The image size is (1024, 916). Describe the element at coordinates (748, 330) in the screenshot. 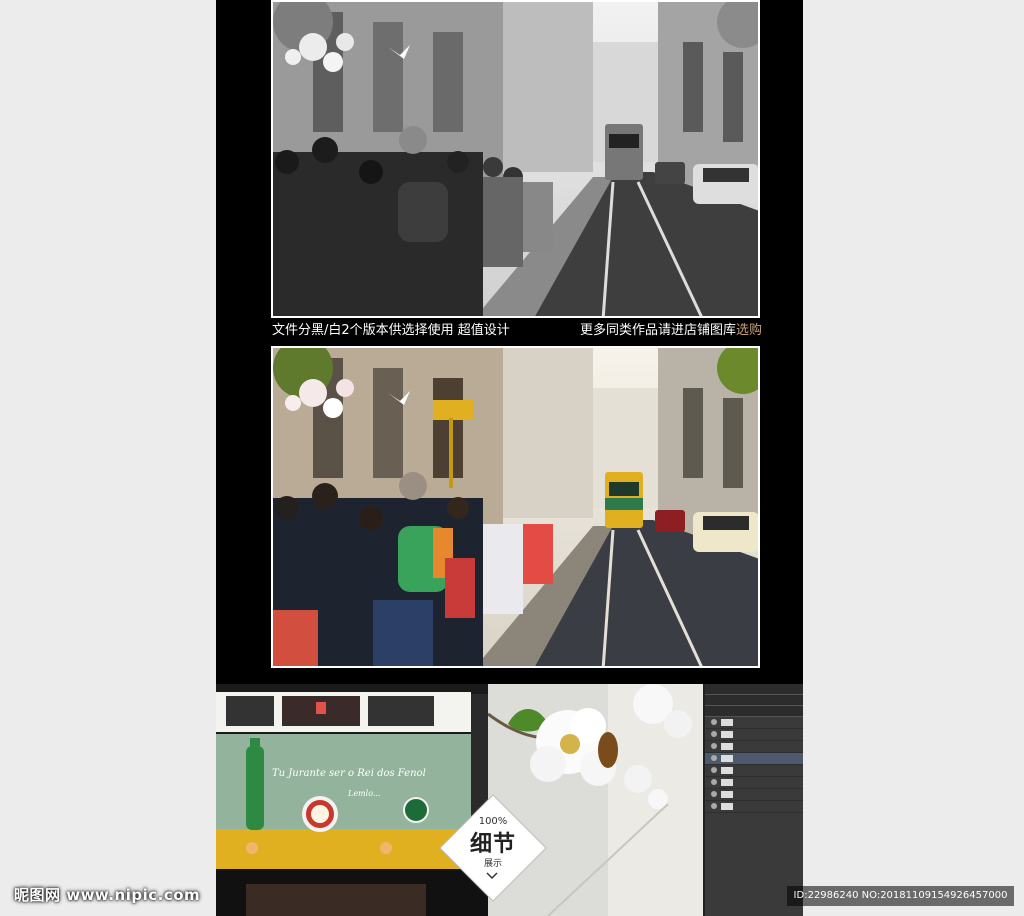

I see `caption-right-accent: 选购` at that location.